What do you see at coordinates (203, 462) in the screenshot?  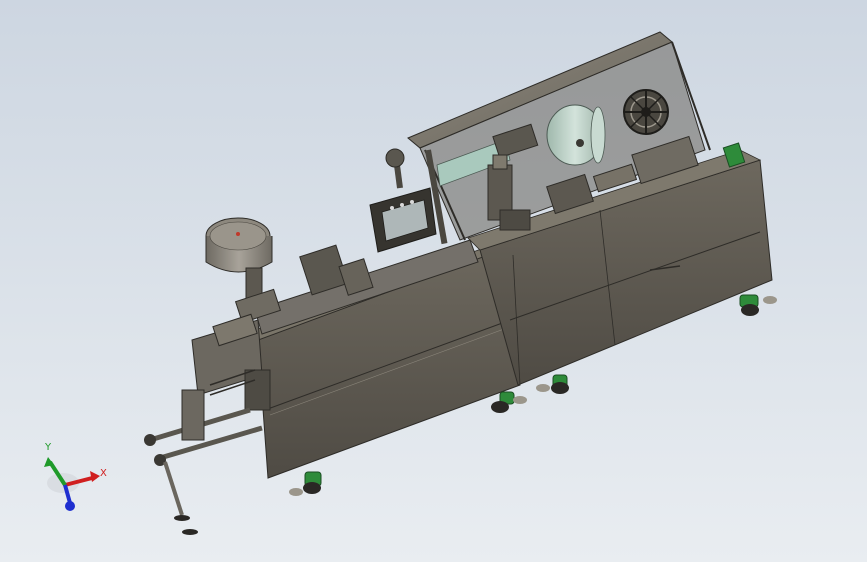 I see `outfeed-arm` at bounding box center [203, 462].